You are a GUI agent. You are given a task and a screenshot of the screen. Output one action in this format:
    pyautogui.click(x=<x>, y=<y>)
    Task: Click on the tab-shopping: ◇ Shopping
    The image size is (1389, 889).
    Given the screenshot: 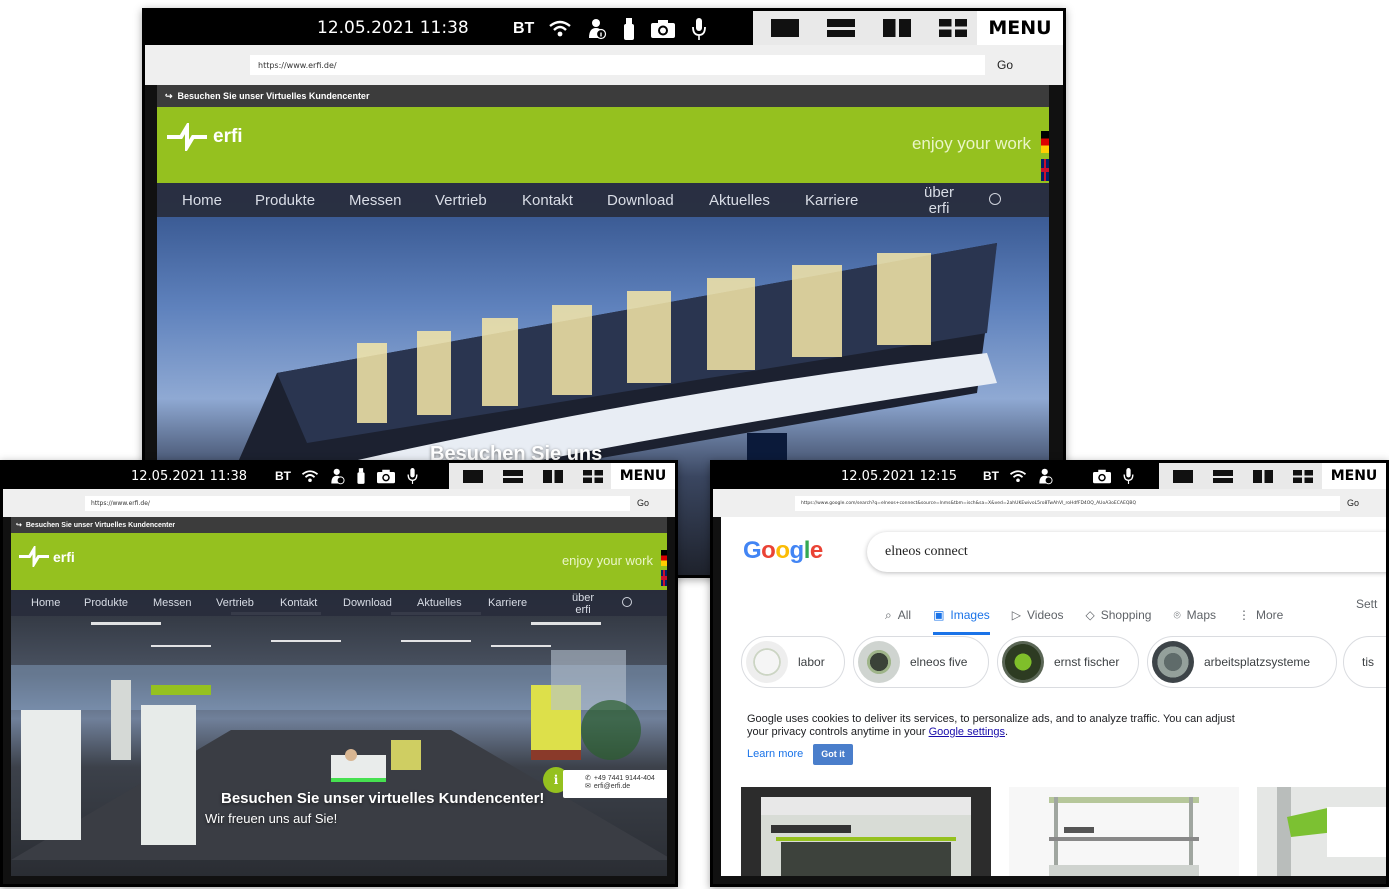 What is the action you would take?
    pyautogui.click(x=1119, y=615)
    